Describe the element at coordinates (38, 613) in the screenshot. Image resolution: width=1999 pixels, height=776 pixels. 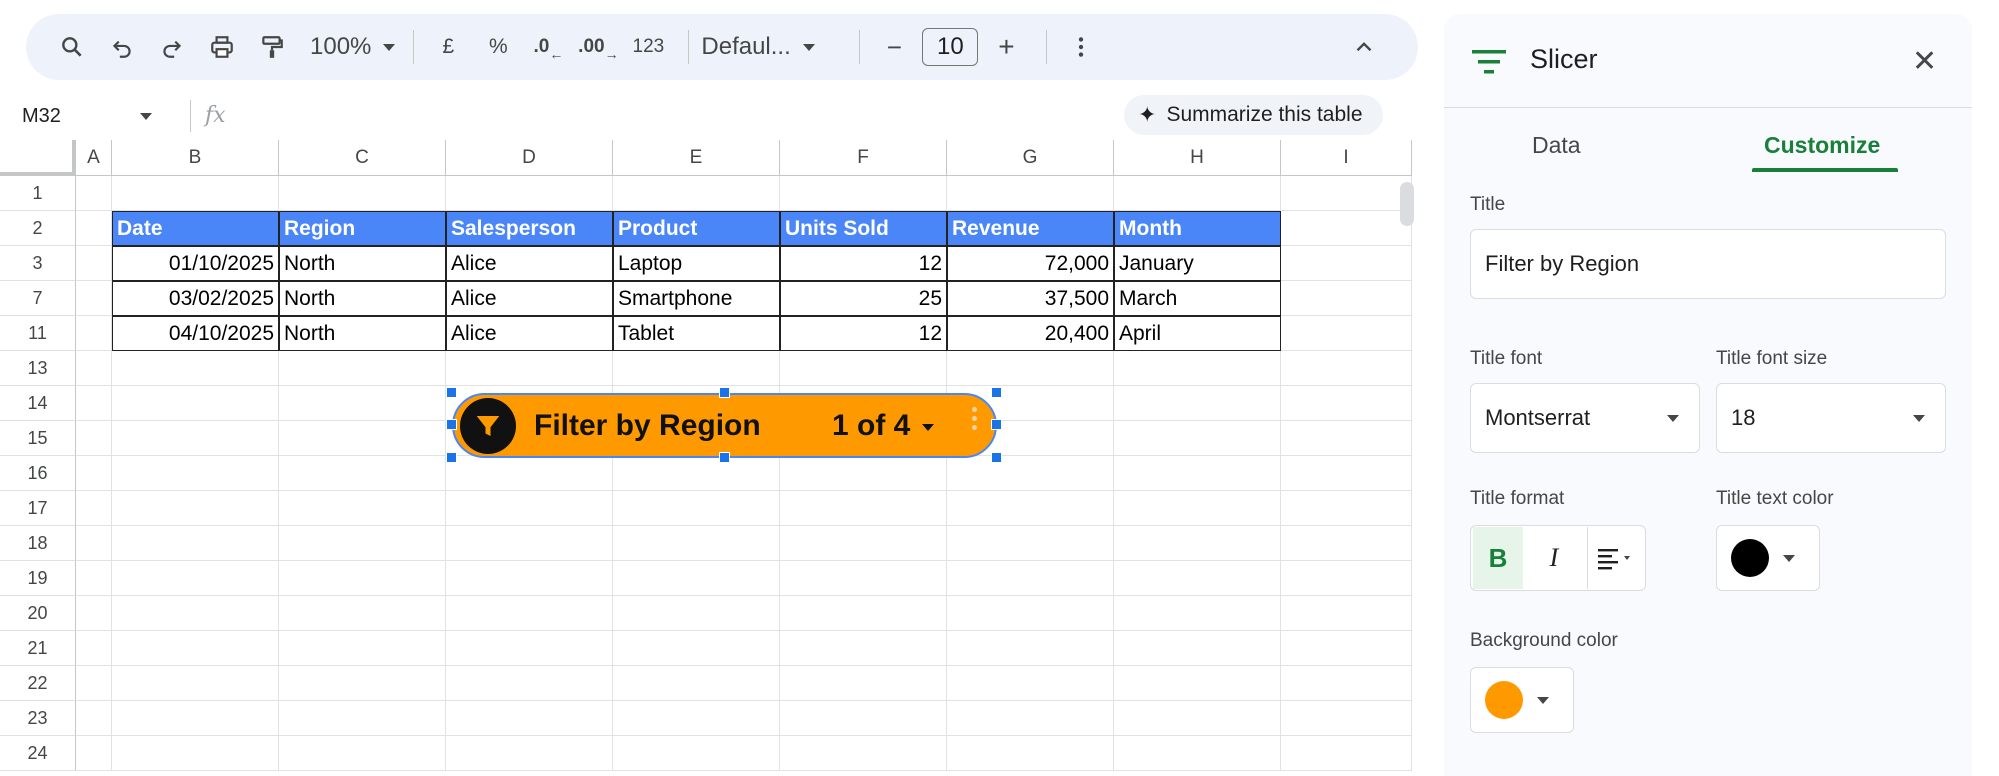
I see `row-header: 20` at that location.